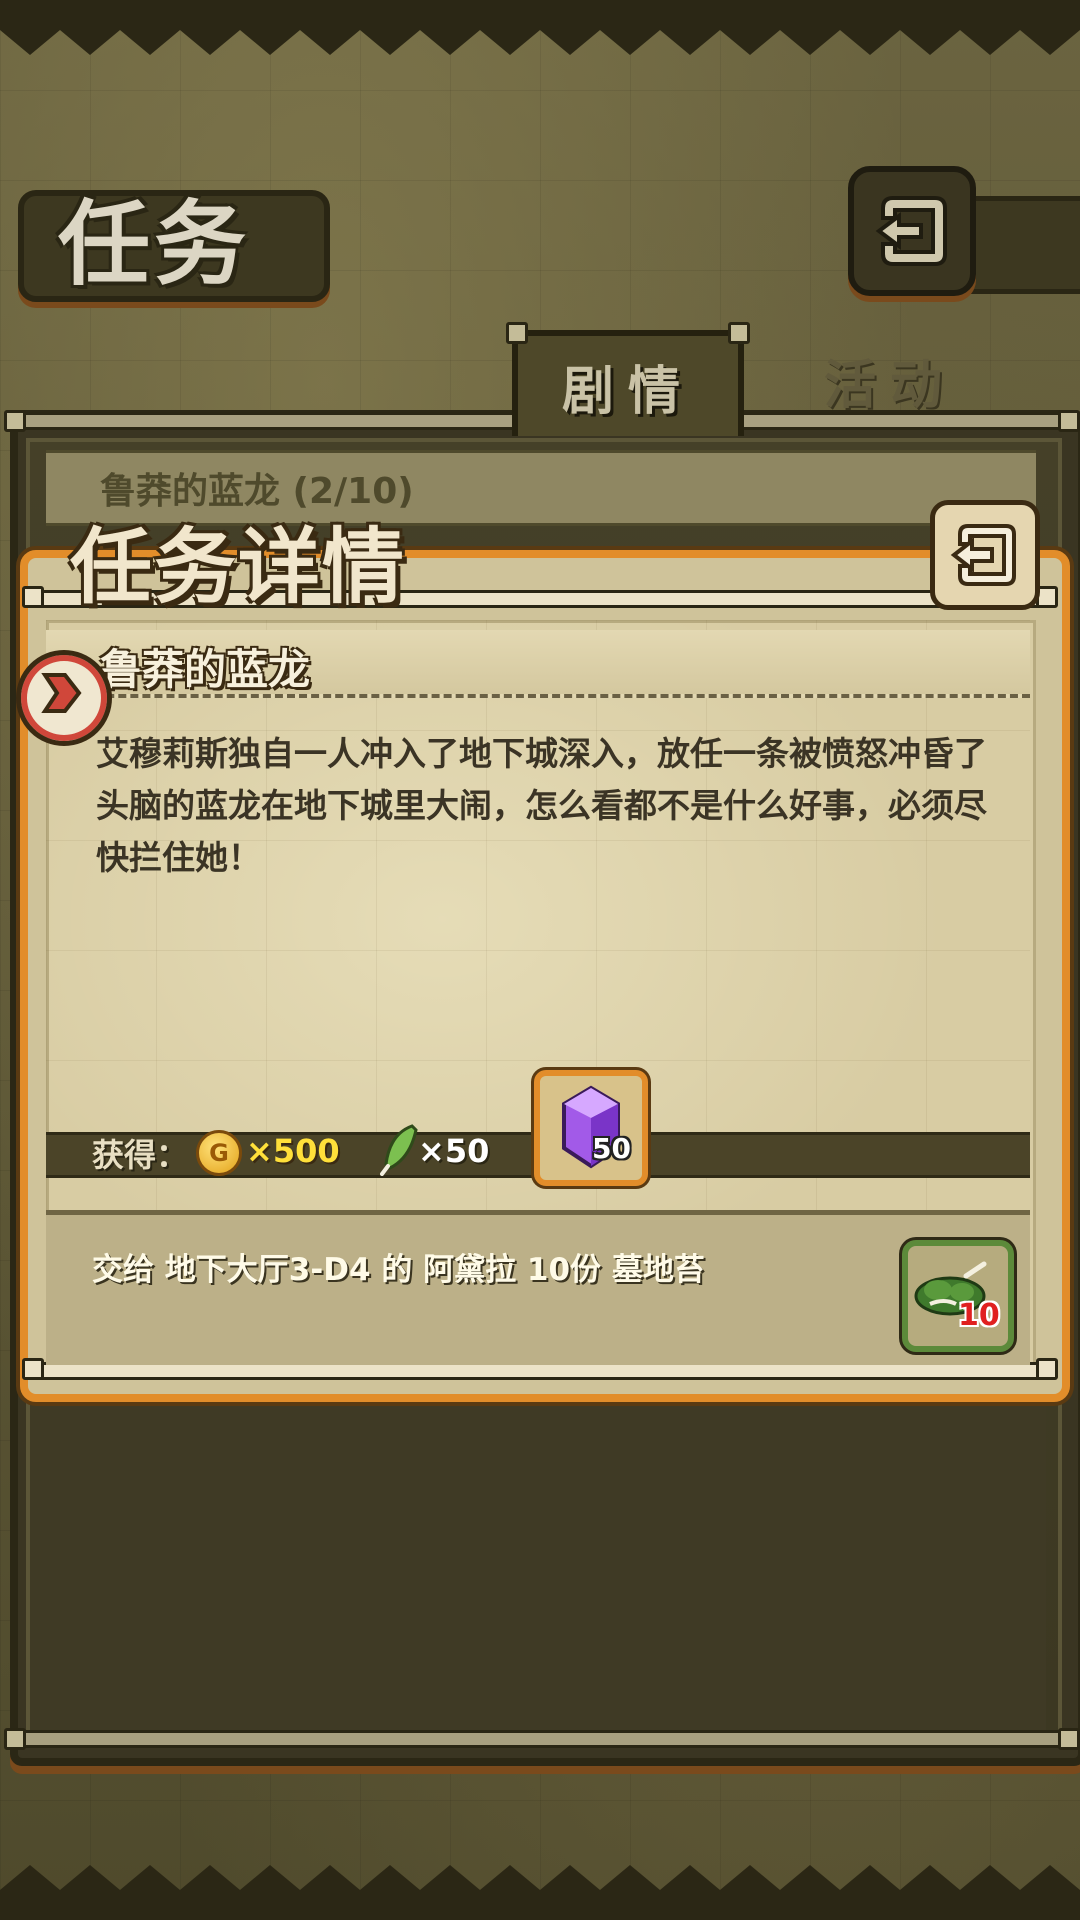  What do you see at coordinates (979, 1315) in the screenshot?
I see `required-item-count: 10` at bounding box center [979, 1315].